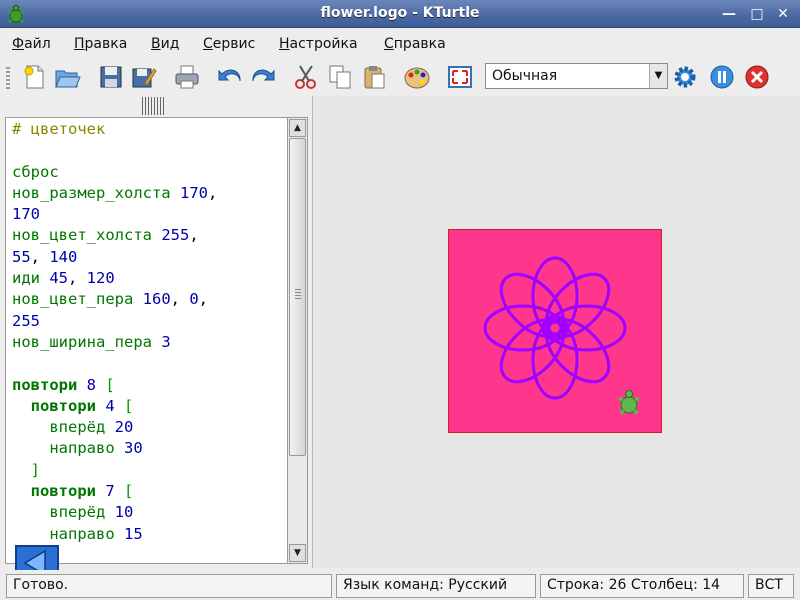  What do you see at coordinates (149, 427) in the screenshot?
I see `code-line: вперёд 20` at bounding box center [149, 427].